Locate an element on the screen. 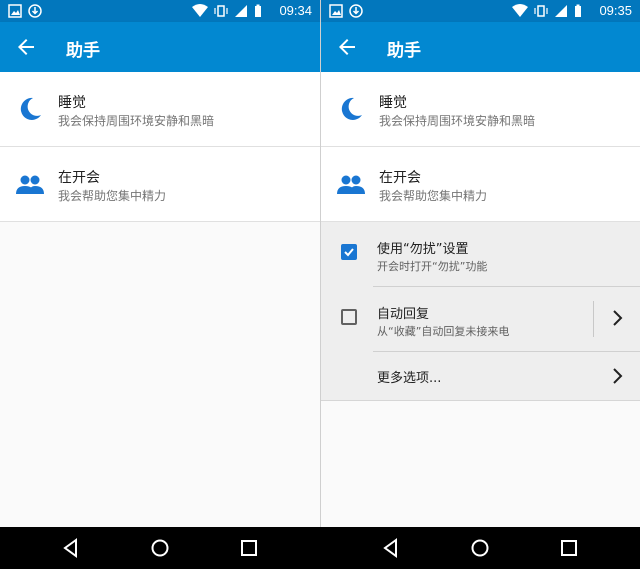  dnd-checkbox is located at coordinates (349, 252).